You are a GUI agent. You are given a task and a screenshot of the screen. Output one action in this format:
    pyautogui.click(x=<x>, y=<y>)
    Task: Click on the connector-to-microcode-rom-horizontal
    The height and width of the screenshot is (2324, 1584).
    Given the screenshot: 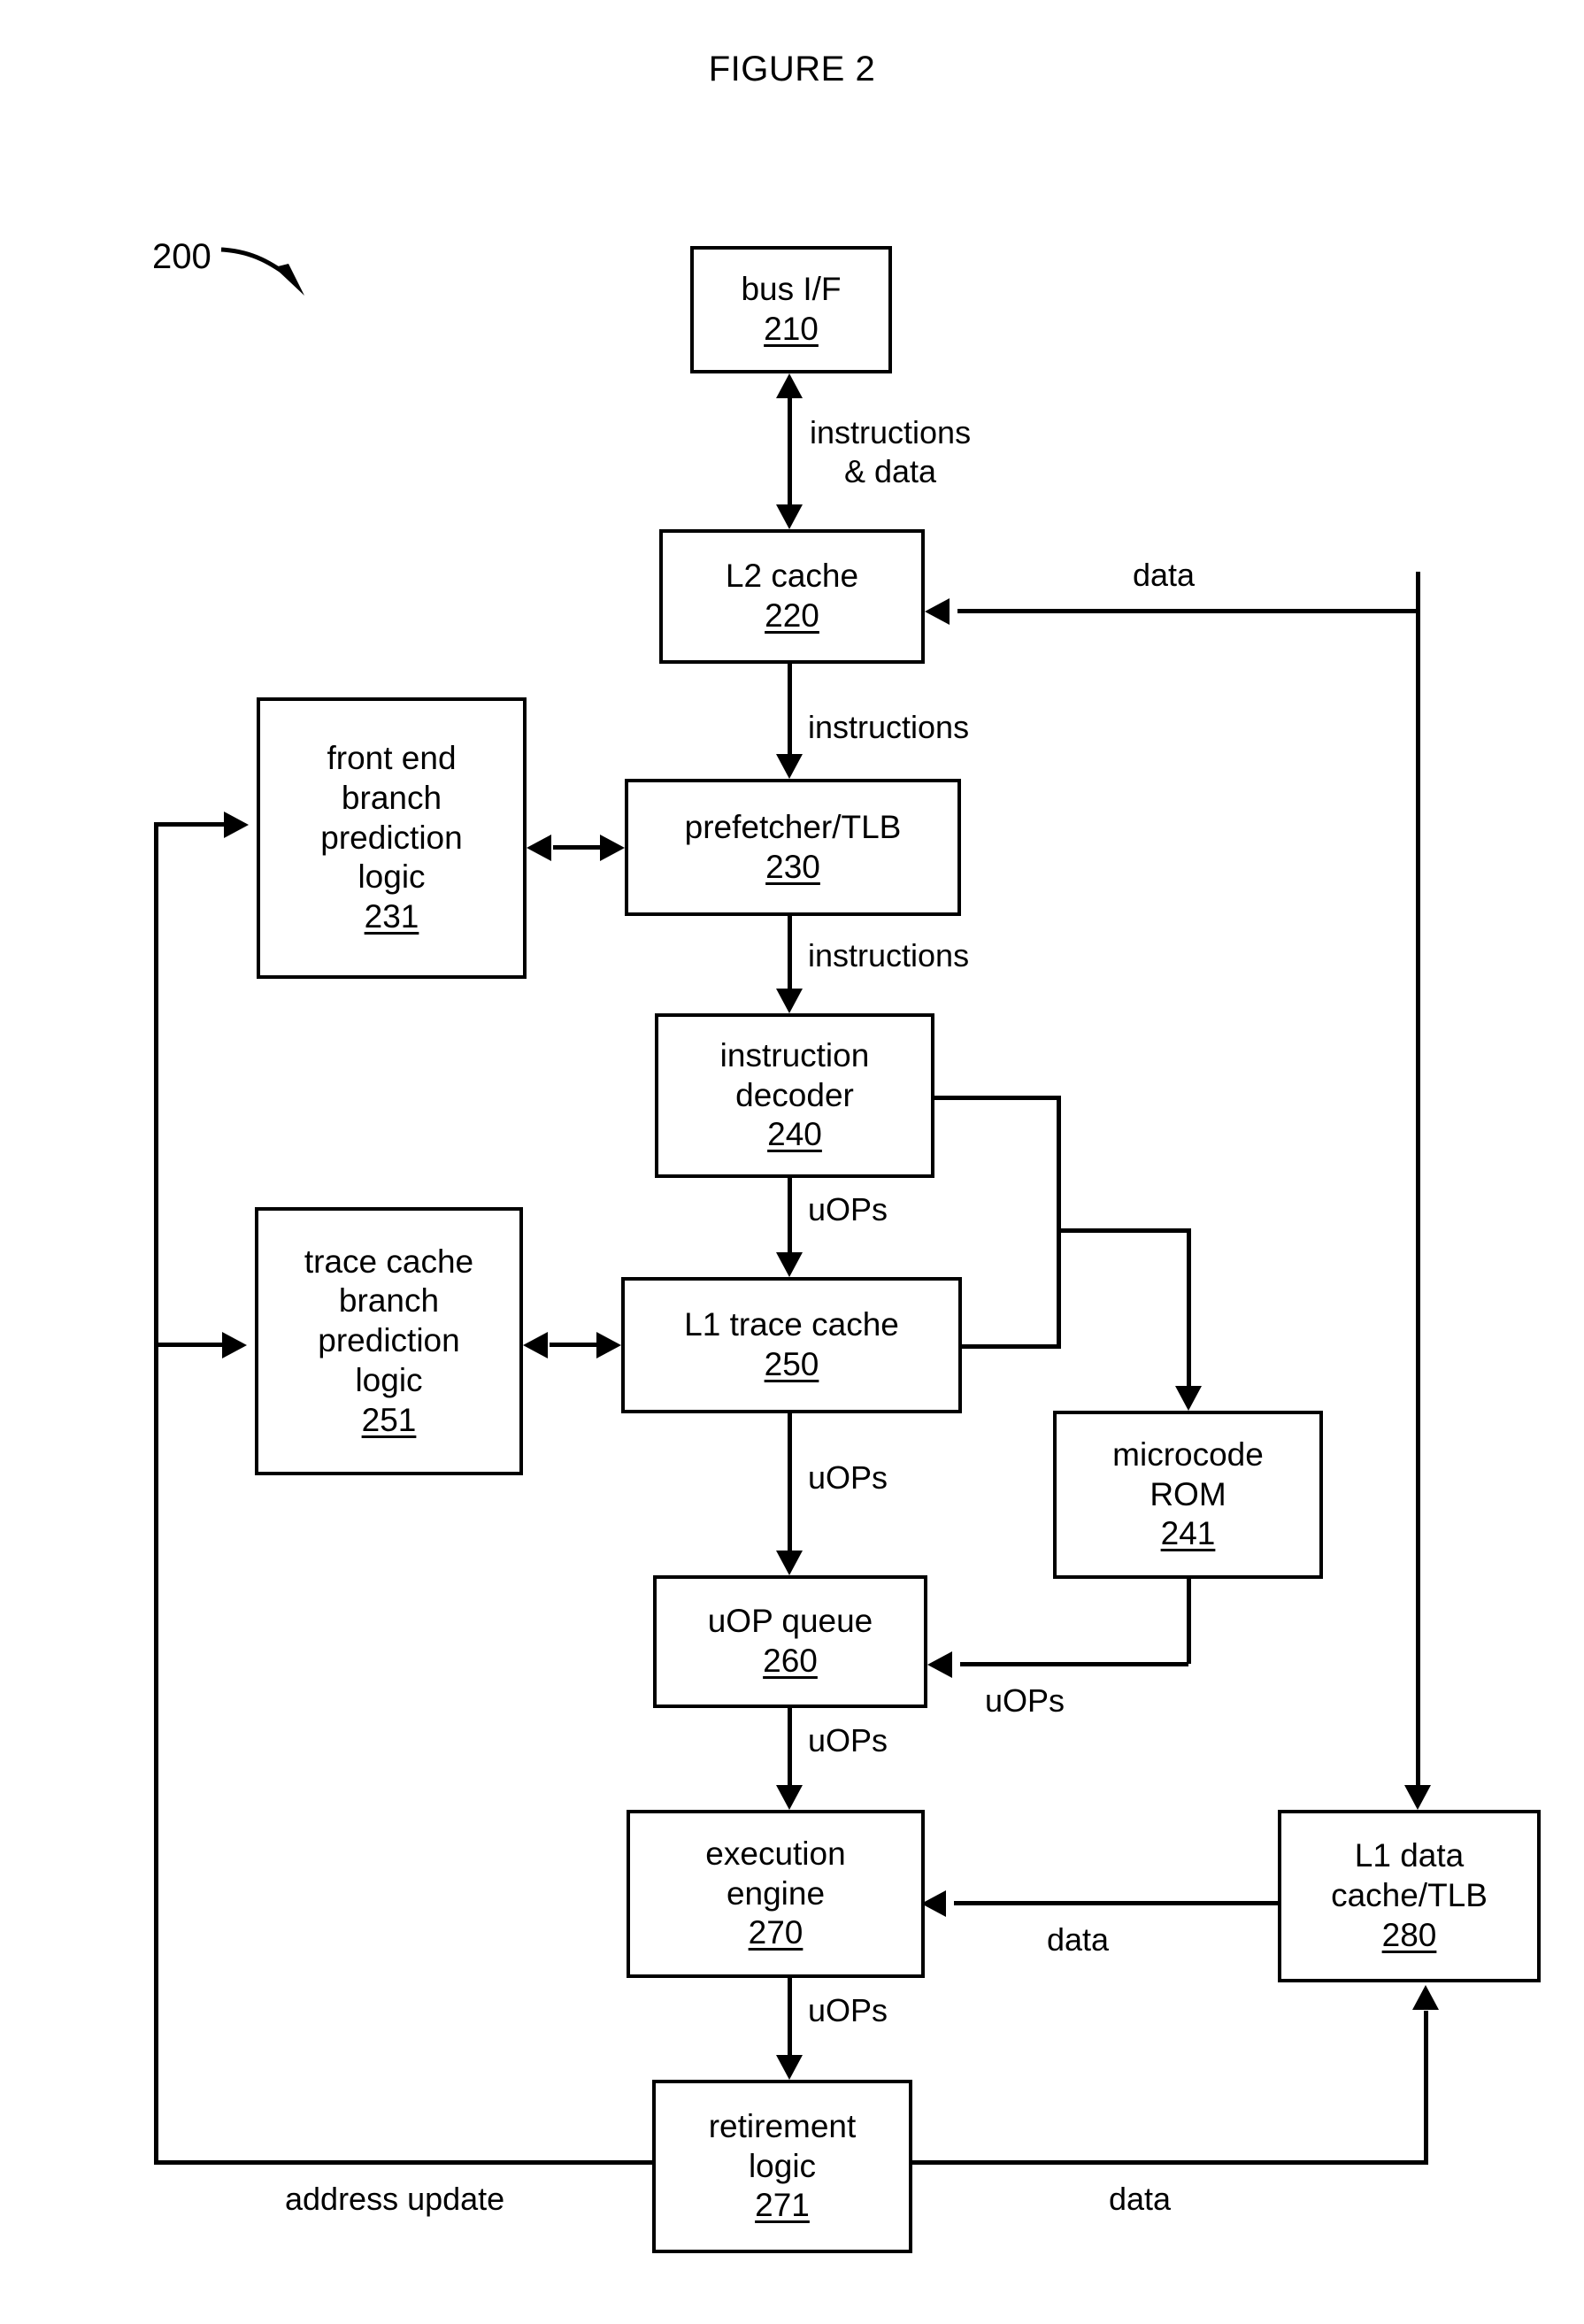 What is the action you would take?
    pyautogui.click(x=1124, y=1230)
    